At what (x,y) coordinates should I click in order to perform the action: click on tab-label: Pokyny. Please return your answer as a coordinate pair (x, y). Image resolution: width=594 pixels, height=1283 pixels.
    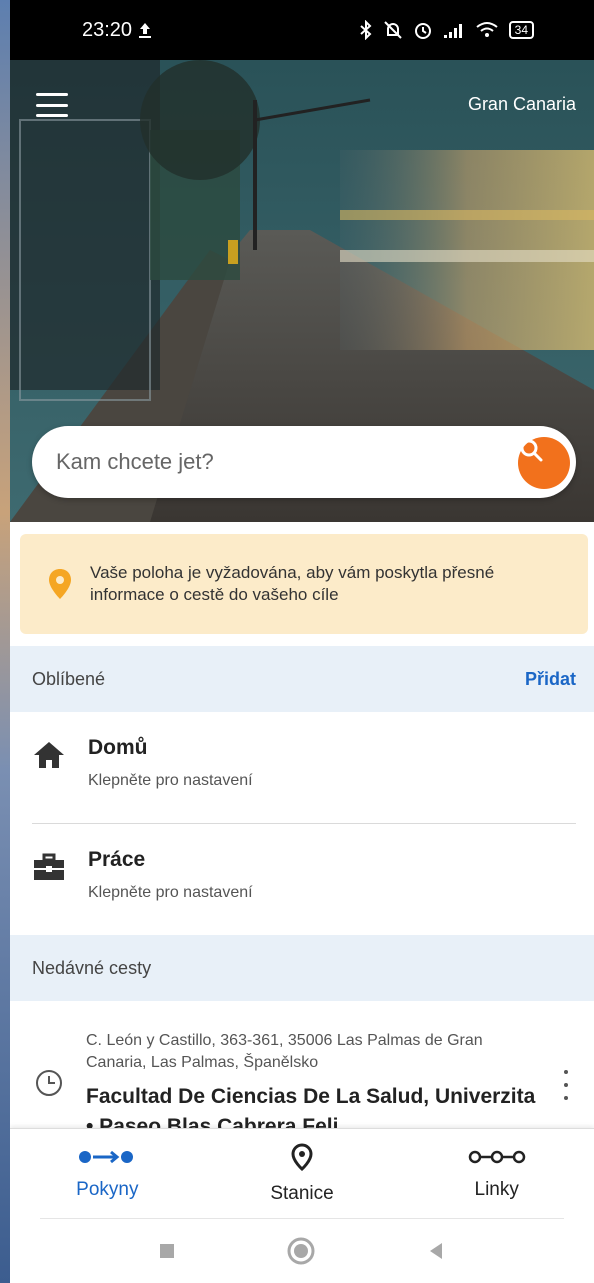
    Looking at the image, I should click on (107, 1189).